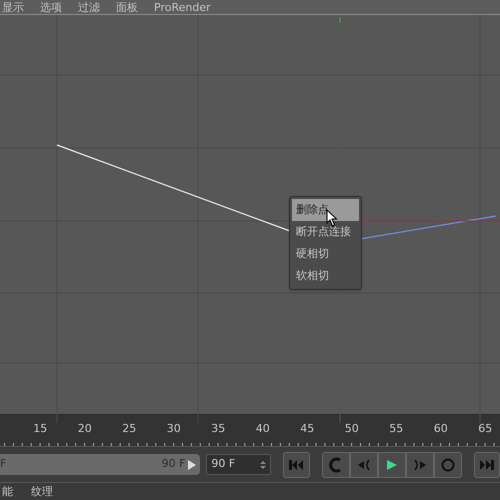 The height and width of the screenshot is (500, 500). Describe the element at coordinates (332, 218) in the screenshot. I see `mouse-cursor-icon` at that location.